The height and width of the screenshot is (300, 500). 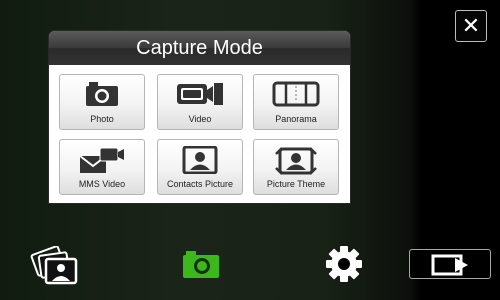 What do you see at coordinates (102, 184) in the screenshot?
I see `mode-label: MMS Video` at bounding box center [102, 184].